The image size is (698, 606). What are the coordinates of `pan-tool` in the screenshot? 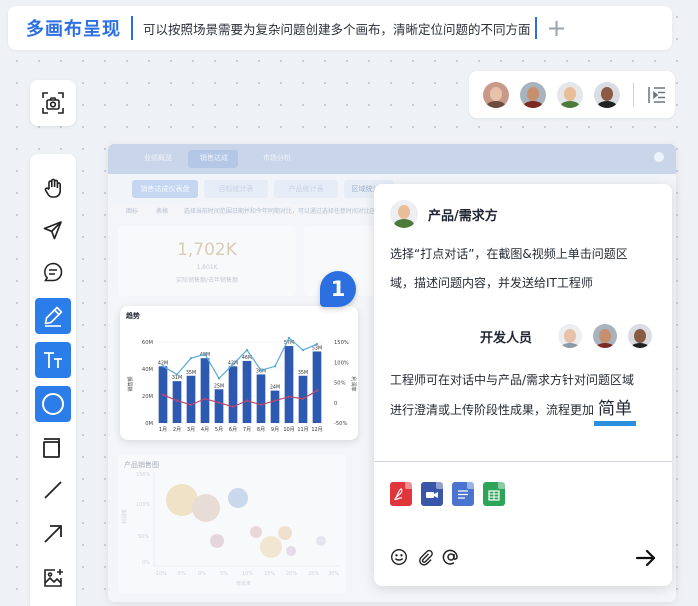 It's located at (53, 188).